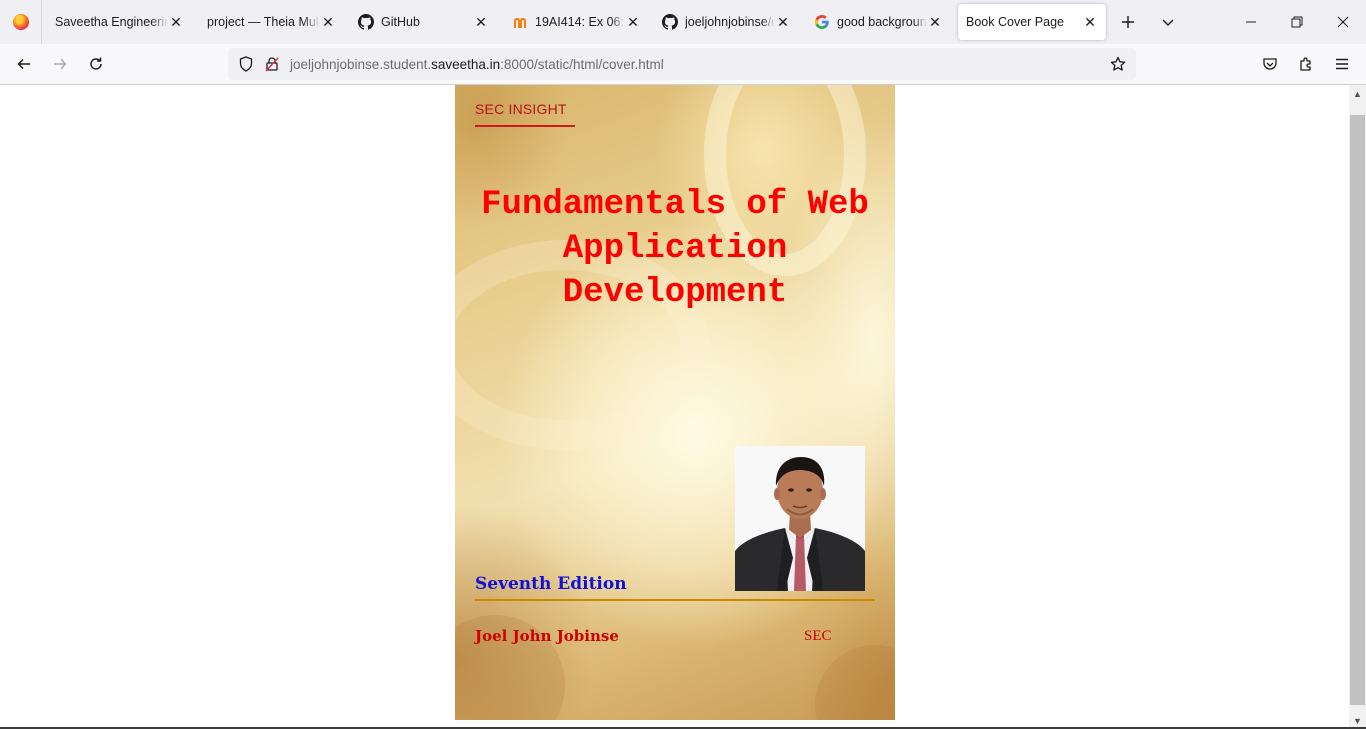 This screenshot has height=729, width=1366. Describe the element at coordinates (111, 22) in the screenshot. I see `tab-label: Saveetha Engineering College` at that location.